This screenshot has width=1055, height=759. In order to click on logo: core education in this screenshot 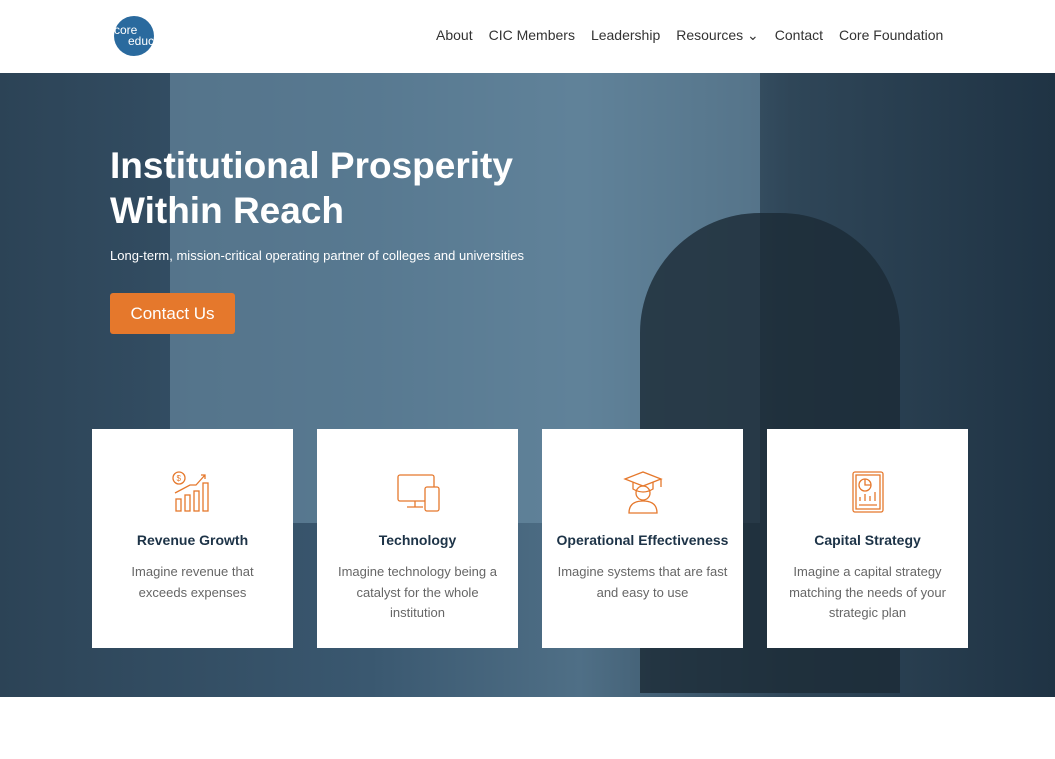, I will do `click(147, 36)`.